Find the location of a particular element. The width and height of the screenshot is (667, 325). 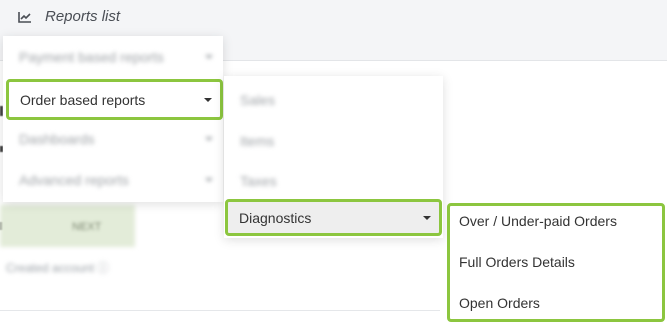

menu-item-order-based-reports: Order based reports is located at coordinates (114, 99).